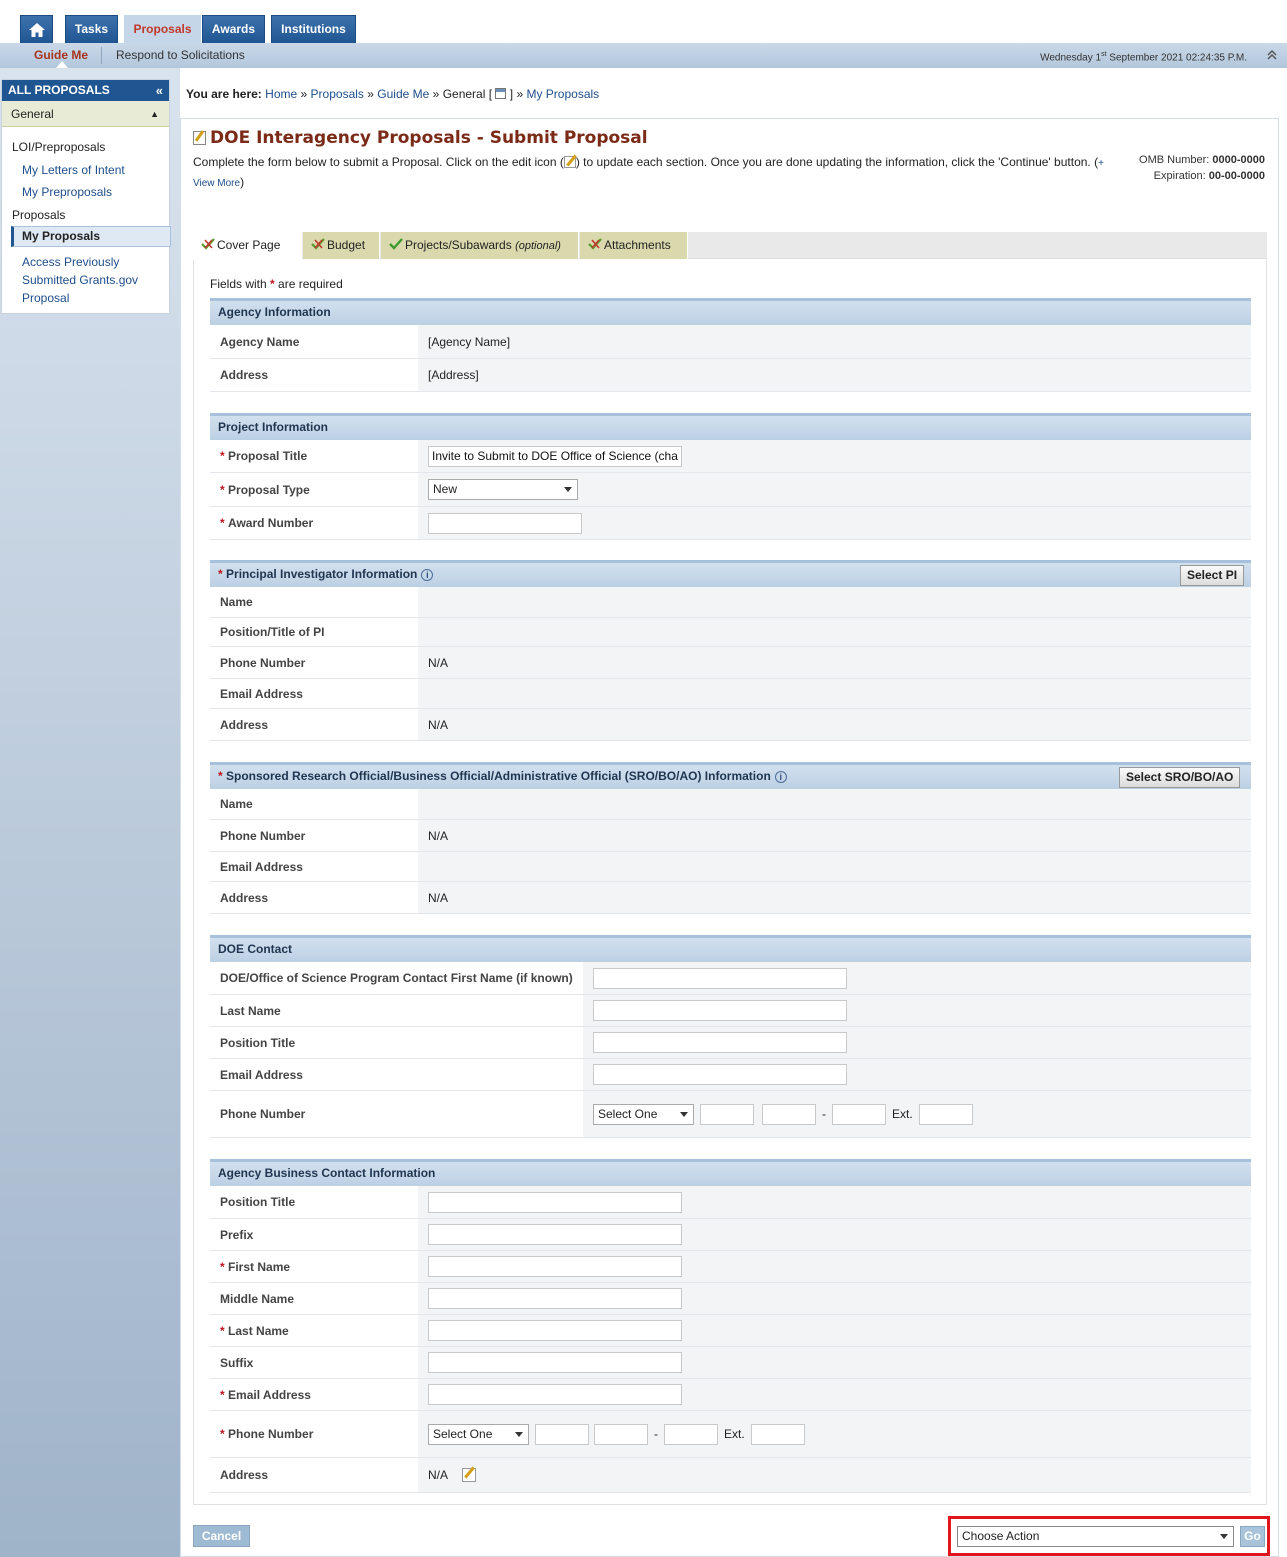  What do you see at coordinates (61, 55) in the screenshot?
I see `subnav-guide-me: Guide Me` at bounding box center [61, 55].